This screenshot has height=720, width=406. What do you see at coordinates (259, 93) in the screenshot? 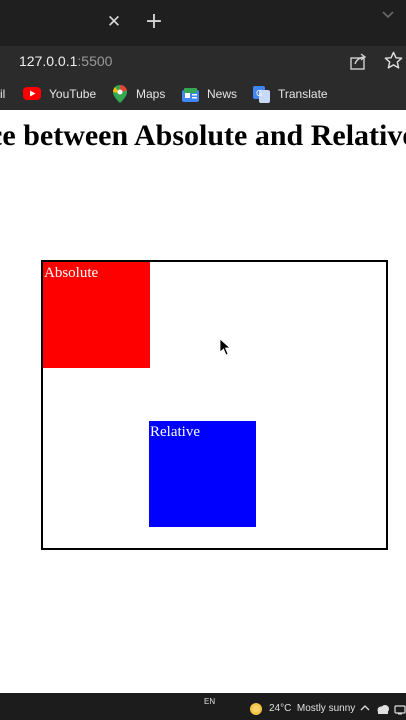
I see `svg-text: G` at bounding box center [259, 93].